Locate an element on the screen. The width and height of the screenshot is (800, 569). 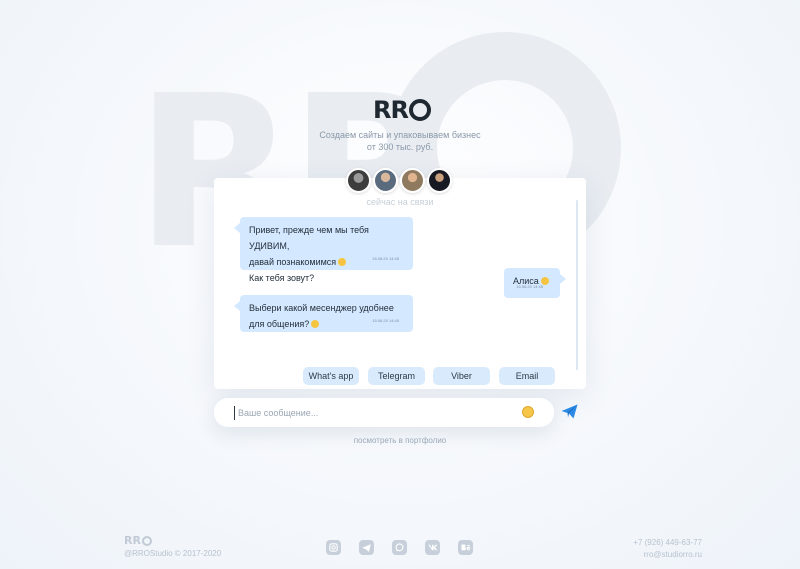
footer-logo-text: RR is located at coordinates (132, 540).